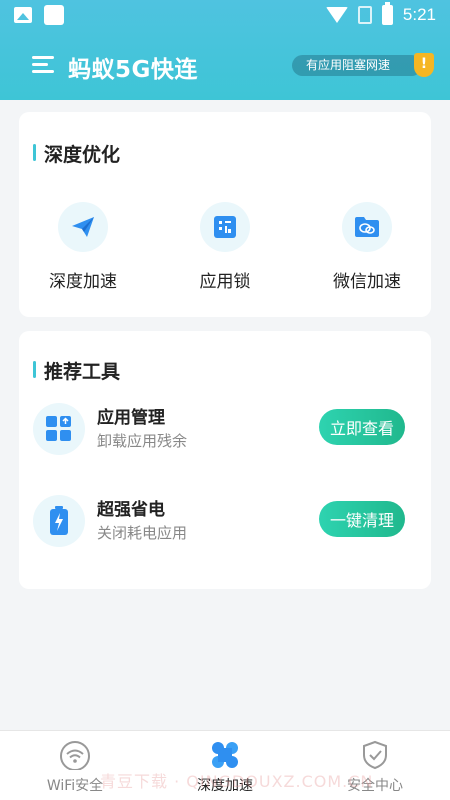  I want to click on paper-plane-icon, so click(83, 227).